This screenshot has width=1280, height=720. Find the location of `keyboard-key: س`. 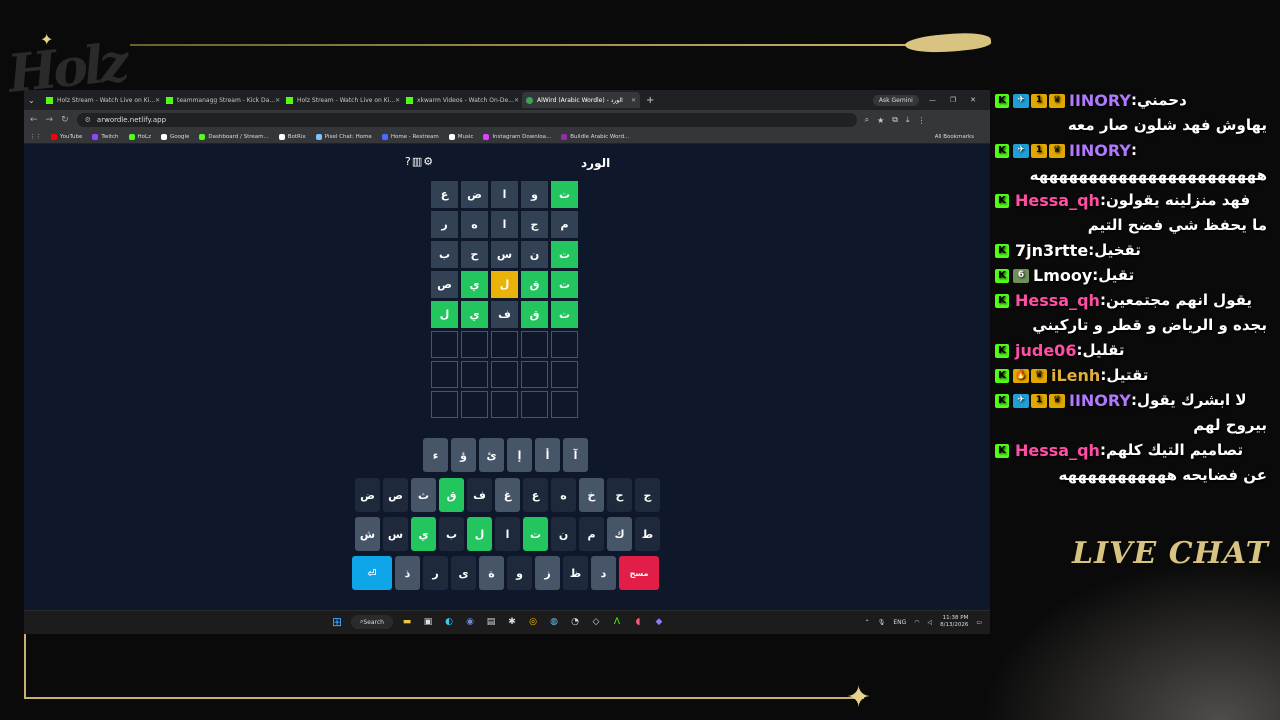

keyboard-key: س is located at coordinates (395, 534).